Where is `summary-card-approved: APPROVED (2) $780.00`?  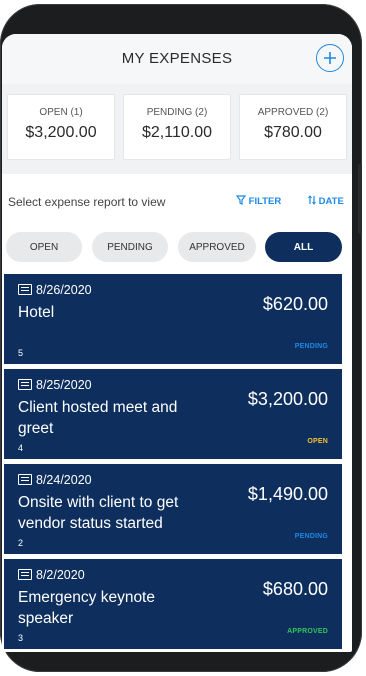
summary-card-approved: APPROVED (2) $780.00 is located at coordinates (293, 127).